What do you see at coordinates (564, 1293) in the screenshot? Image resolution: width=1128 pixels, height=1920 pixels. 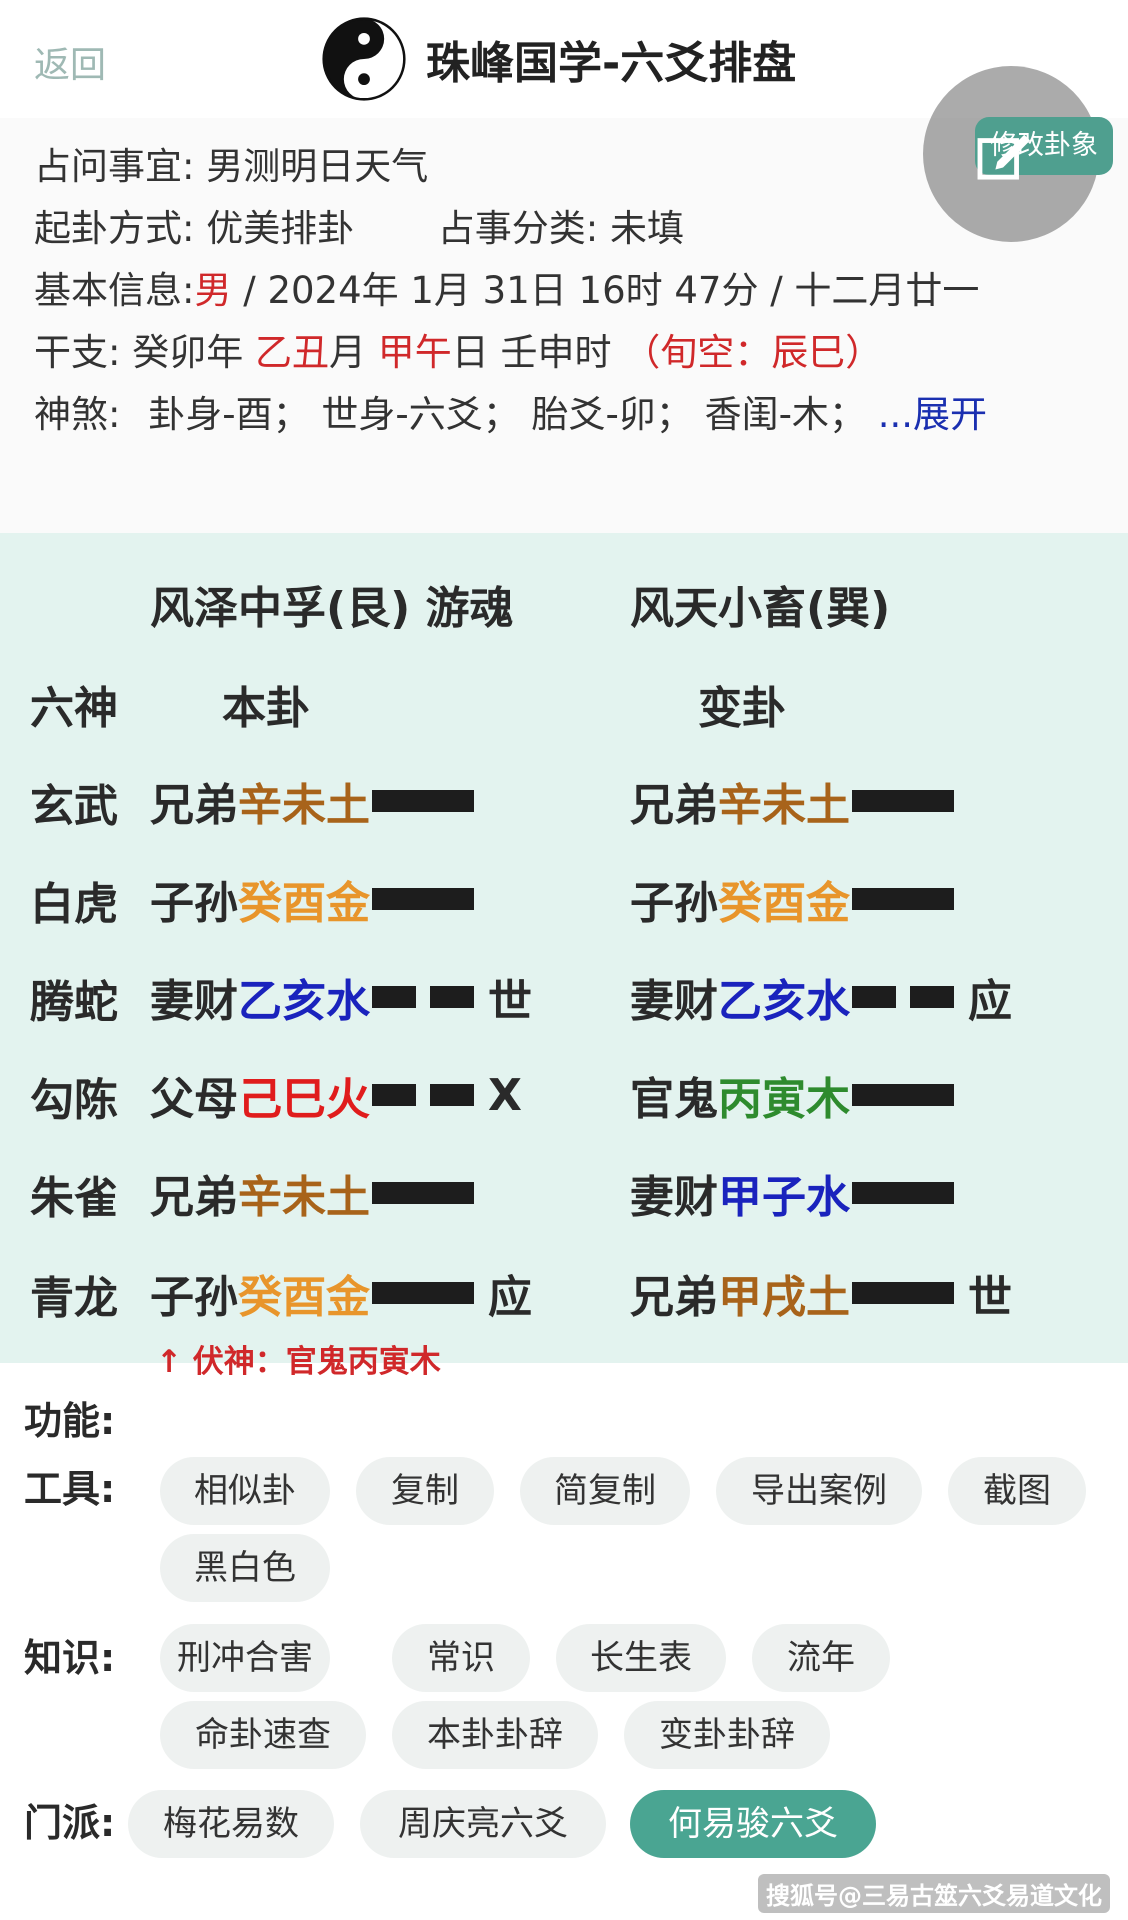 I see `yao-row: 青龙 子孙 癸酉金 应 兄弟 甲戌土 世` at bounding box center [564, 1293].